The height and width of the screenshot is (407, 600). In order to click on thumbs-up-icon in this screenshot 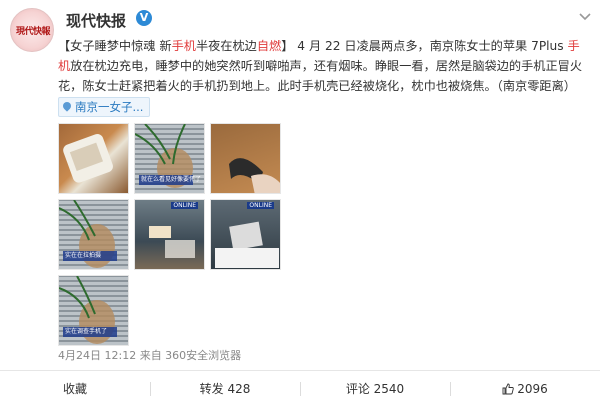, I will do `click(508, 389)`.